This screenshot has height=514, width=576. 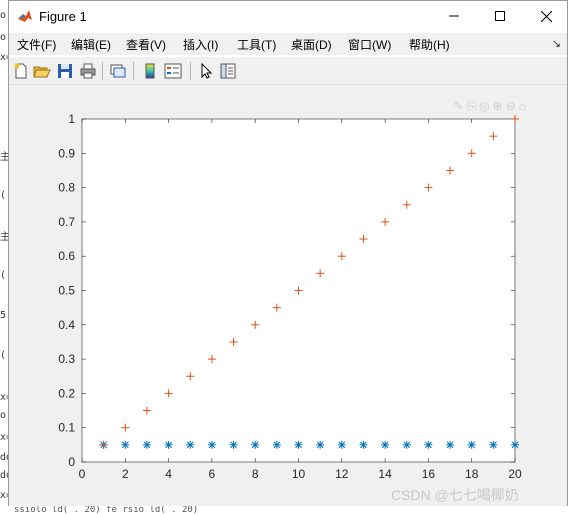 What do you see at coordinates (556, 43) in the screenshot?
I see `dock-figure-icon: ↘` at bounding box center [556, 43].